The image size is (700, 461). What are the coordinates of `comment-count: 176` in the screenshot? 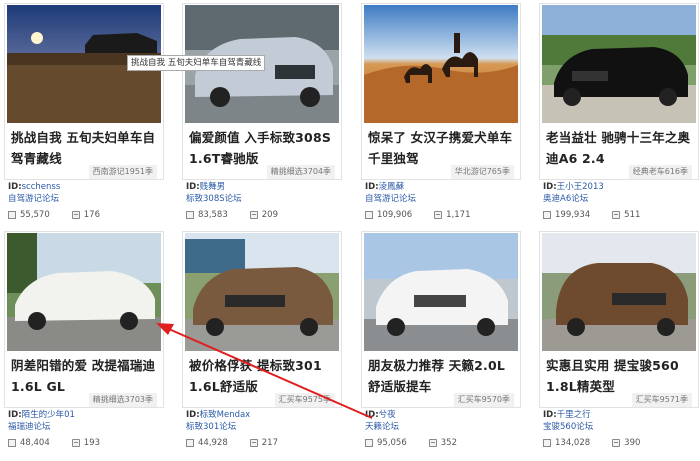 It's located at (91, 215).